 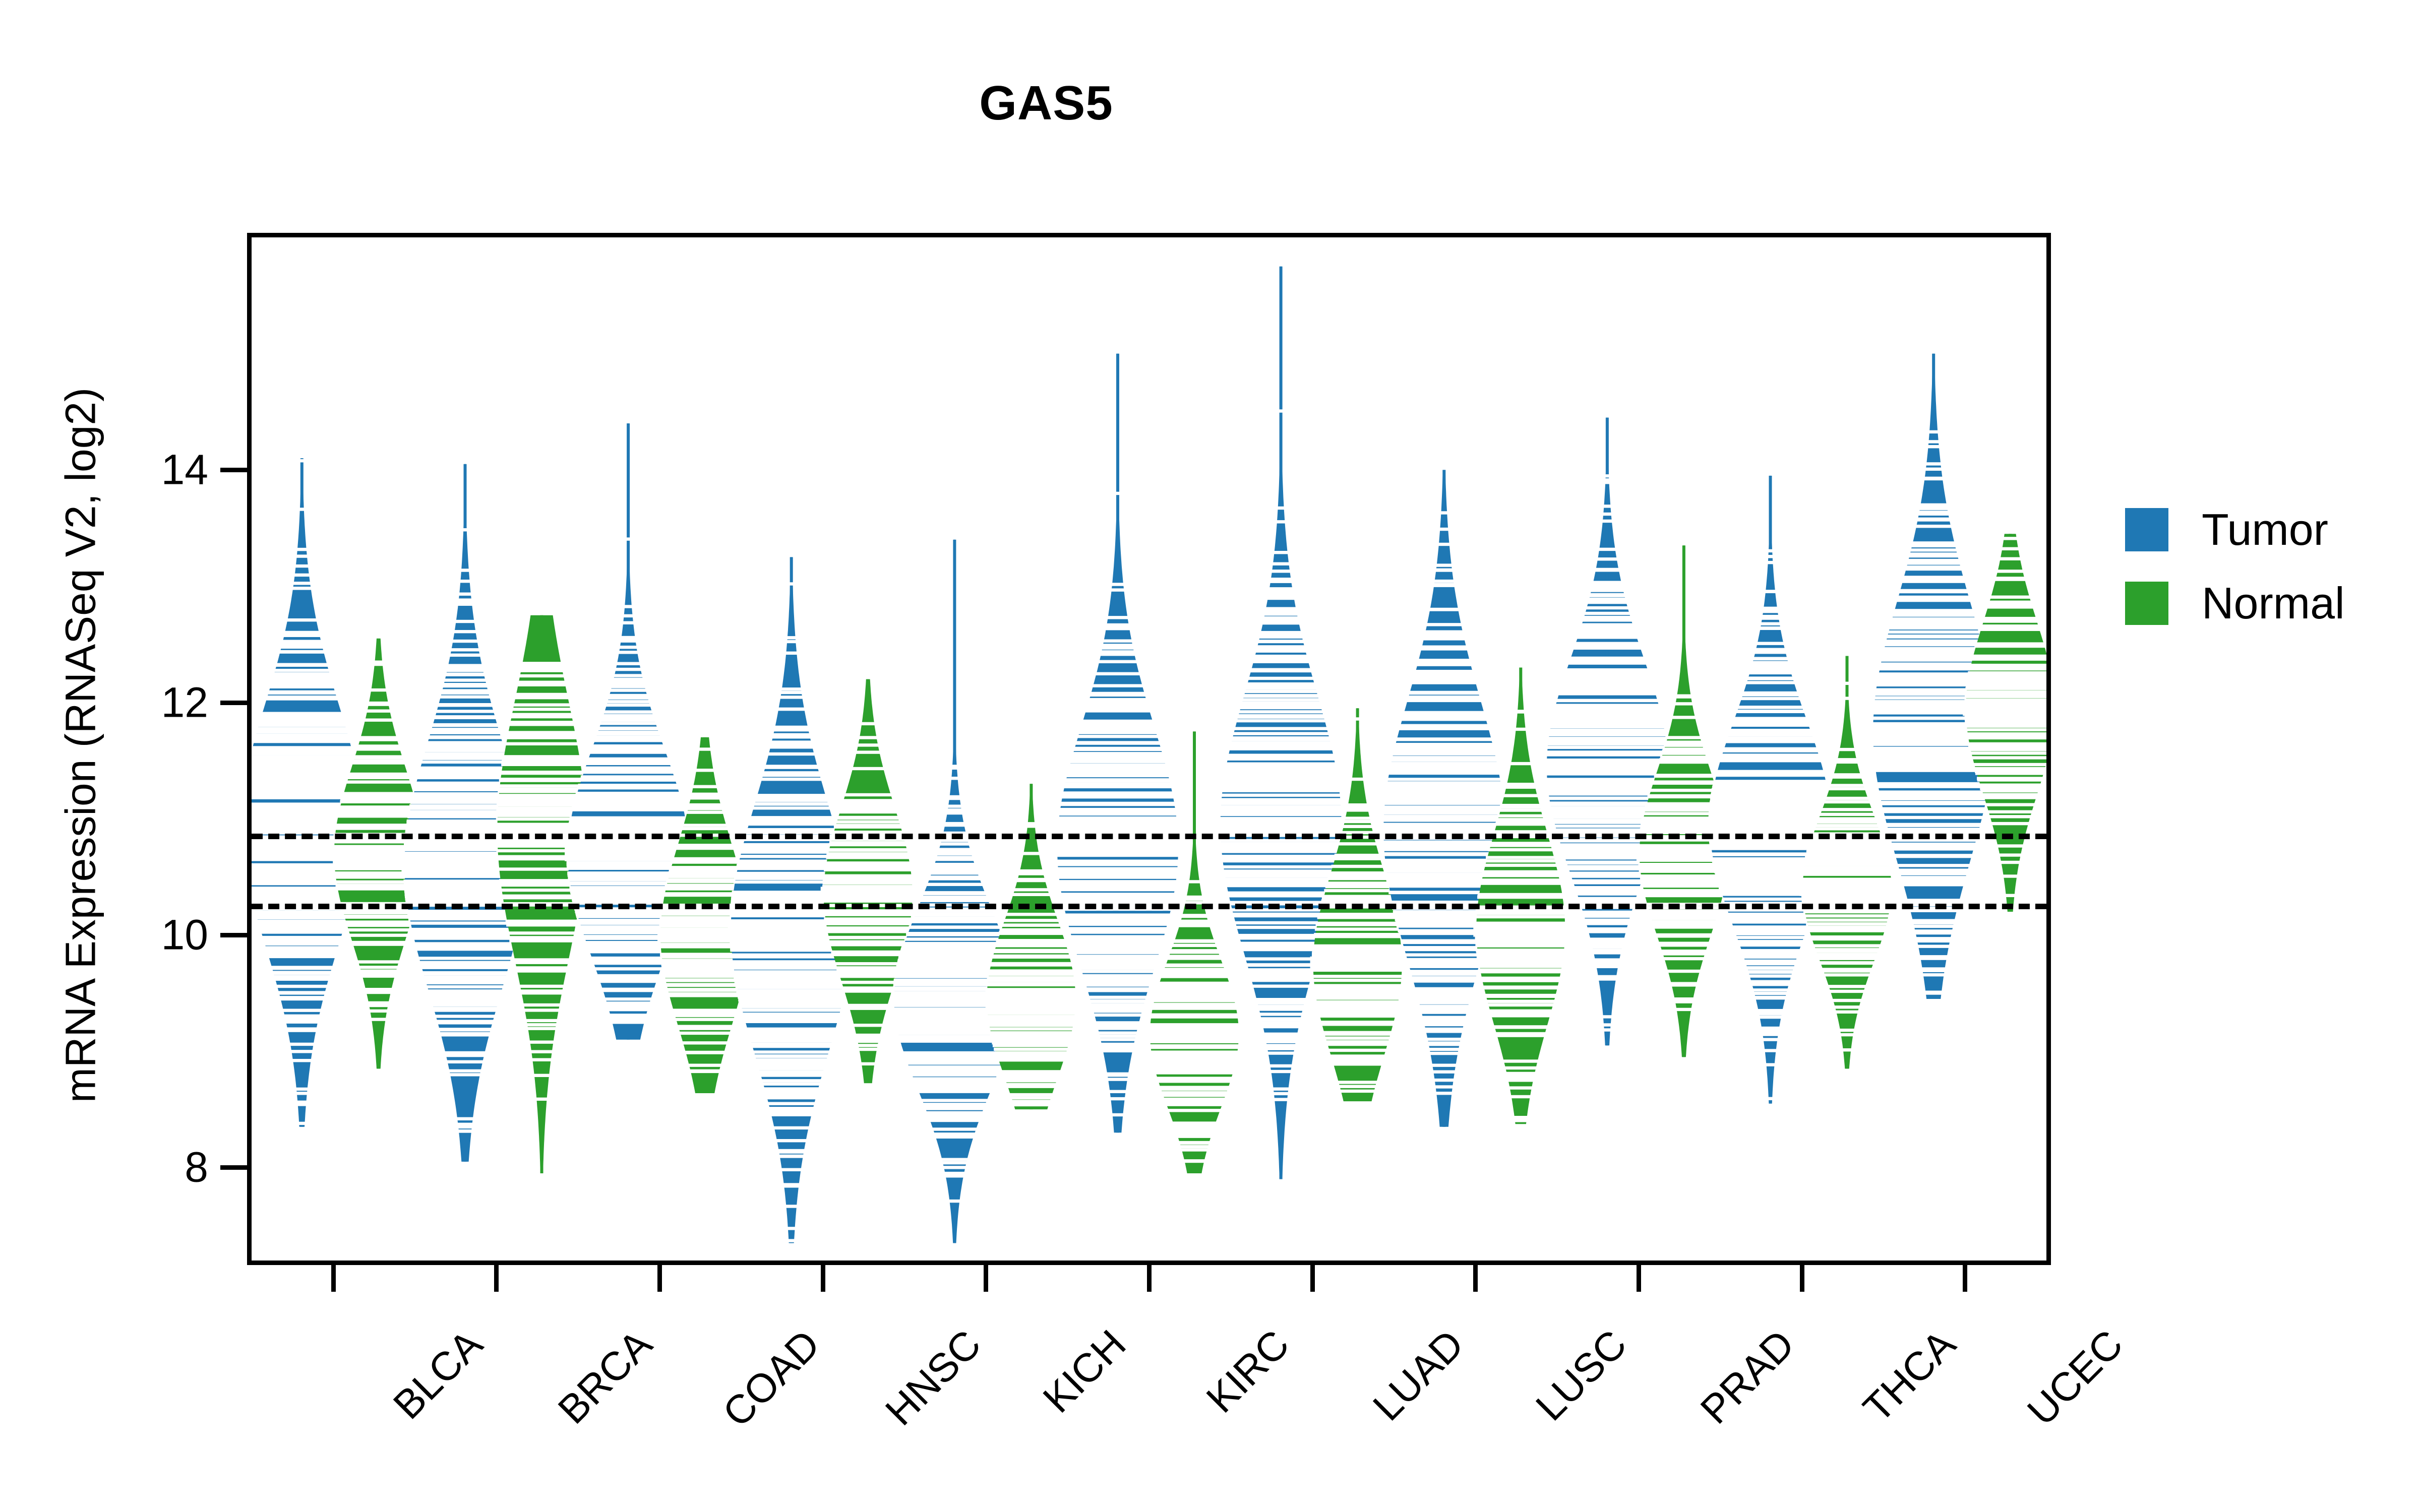 I want to click on bean-group, so click(x=1770, y=789).